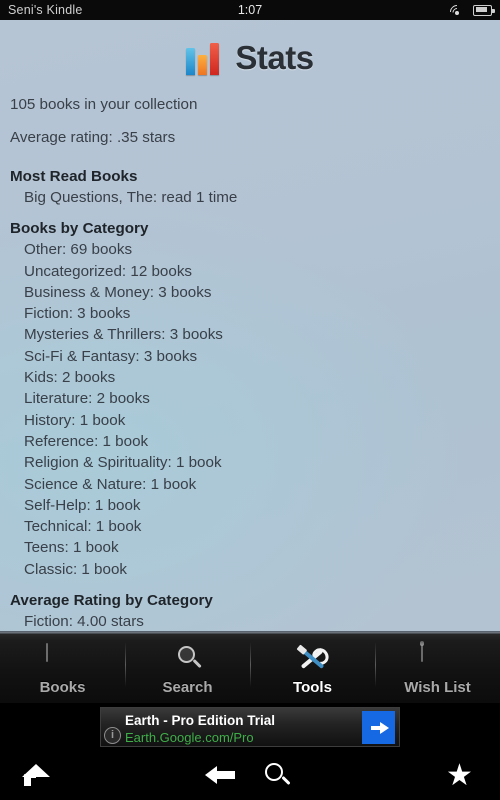 The image size is (500, 800). What do you see at coordinates (123, 463) in the screenshot?
I see `list-item: Religion & Spirituality: 1 book` at bounding box center [123, 463].